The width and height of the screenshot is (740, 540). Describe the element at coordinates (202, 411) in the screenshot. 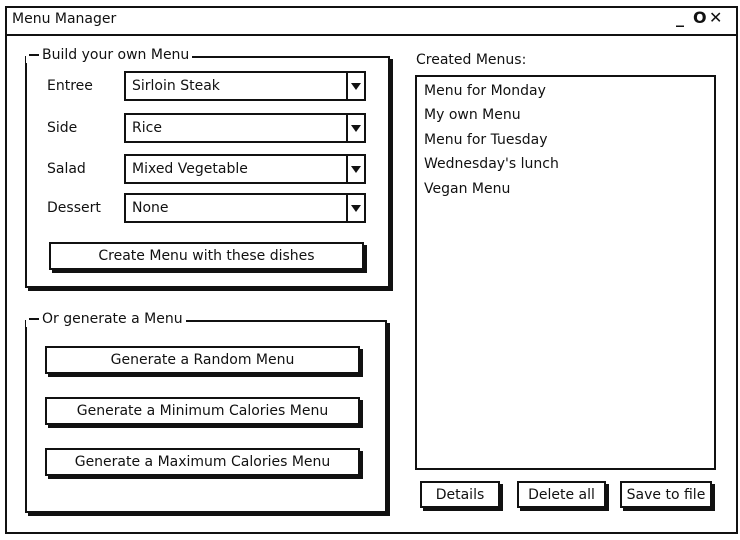

I see `generate-min-calories-button: Generate a Minimum Calories Menu` at that location.